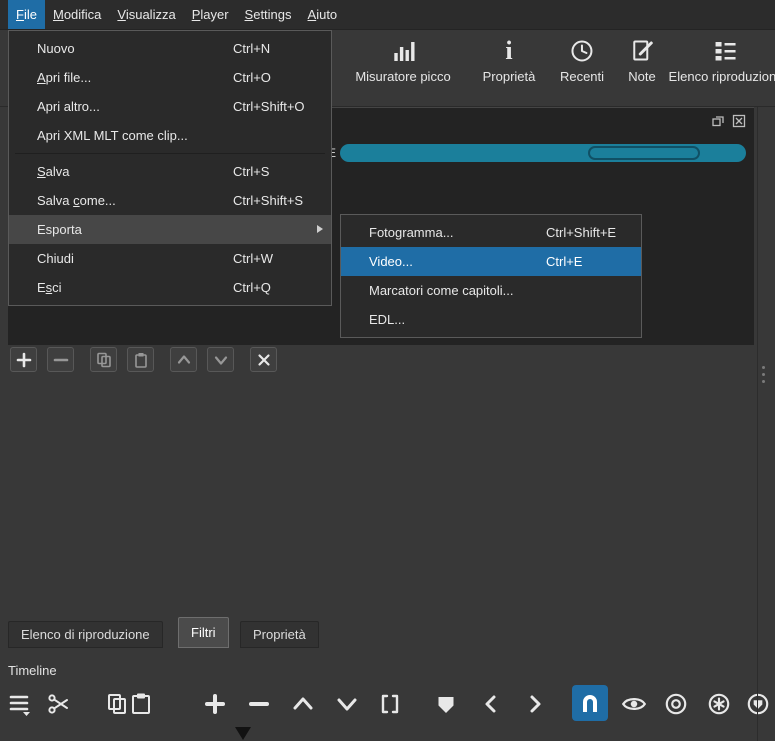  What do you see at coordinates (446, 704) in the screenshot?
I see `marker-icon` at bounding box center [446, 704].